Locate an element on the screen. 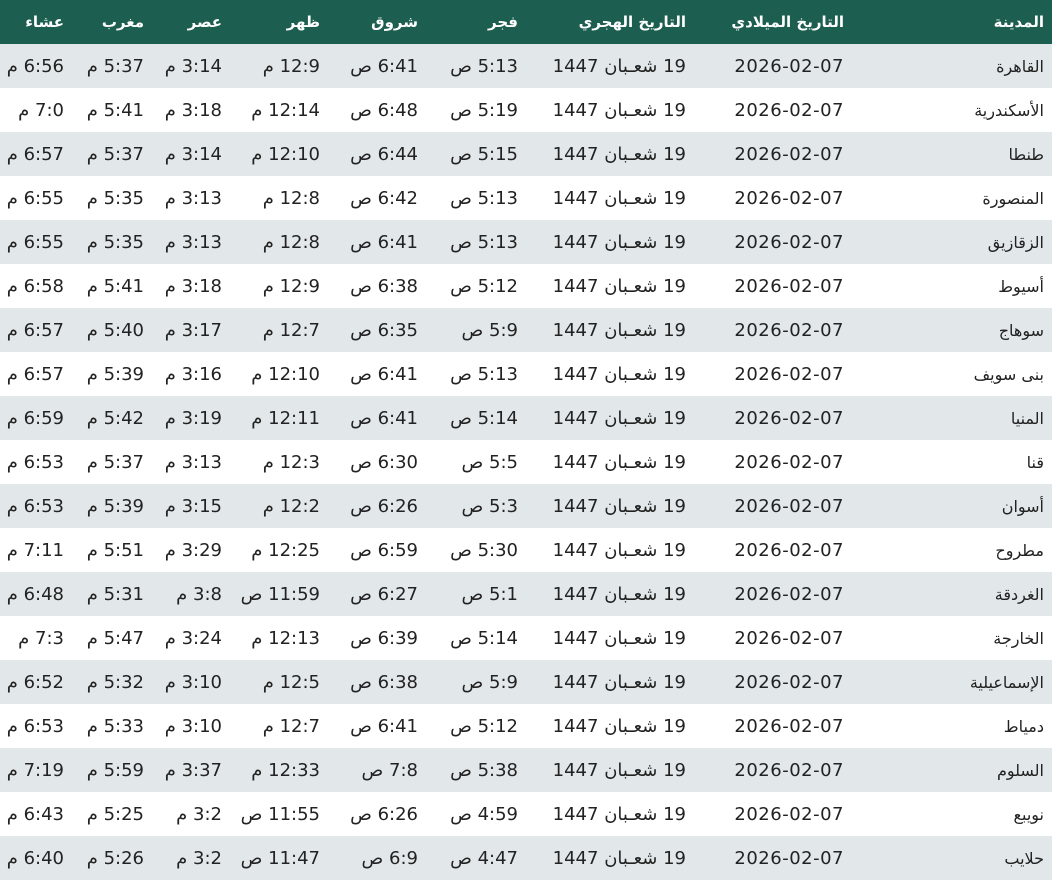 Image resolution: width=1052 pixels, height=881 pixels. city-cell: طنطا is located at coordinates (1026, 154).